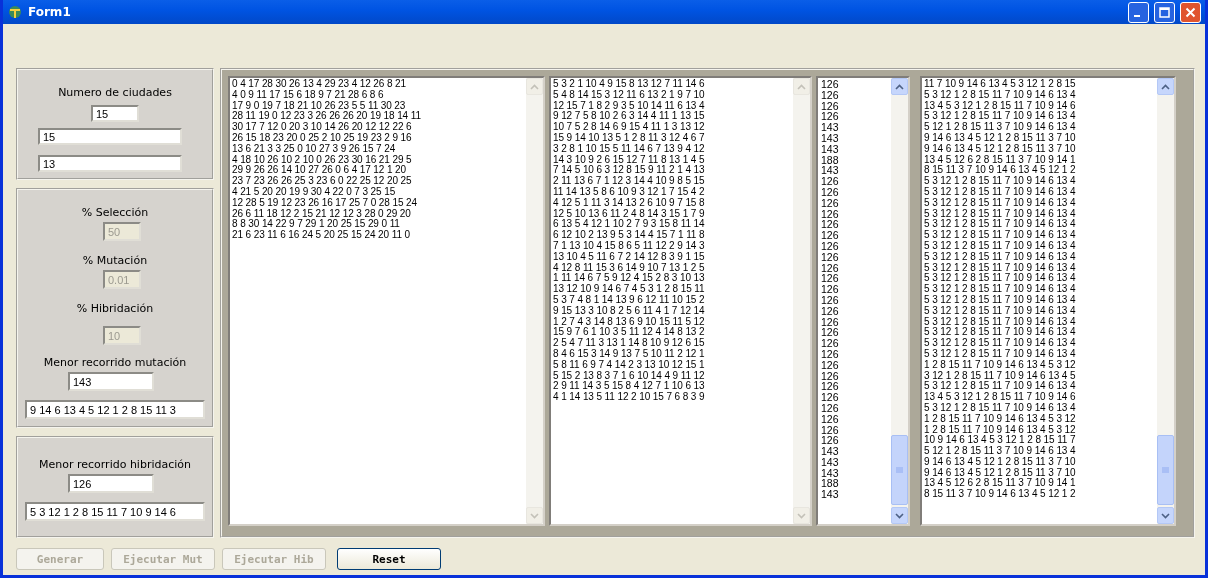 This screenshot has width=1208, height=578. Describe the element at coordinates (629, 159) in the screenshot. I see `memo-line: 14 3 10 9 2 6 15 12 7 11 8 13 1 4 5` at that location.